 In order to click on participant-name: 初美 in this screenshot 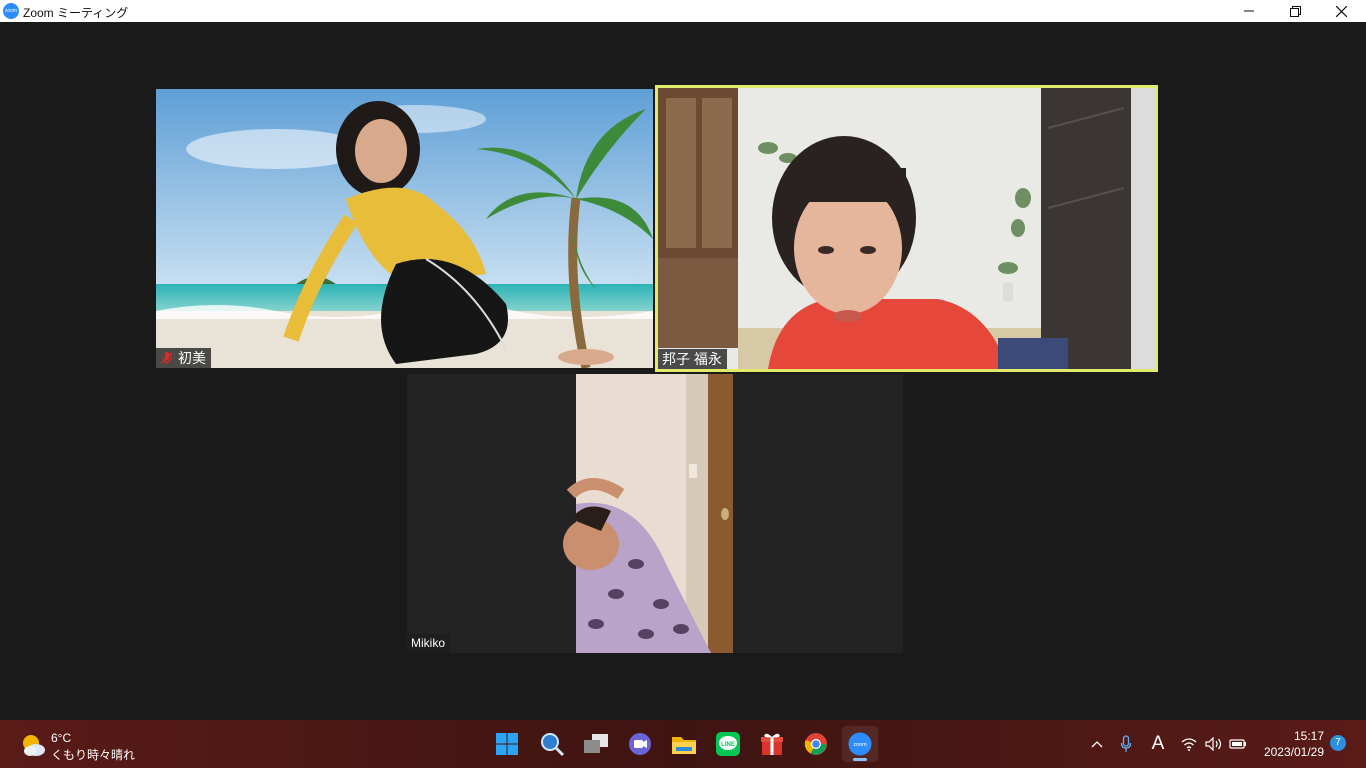, I will do `click(192, 358)`.